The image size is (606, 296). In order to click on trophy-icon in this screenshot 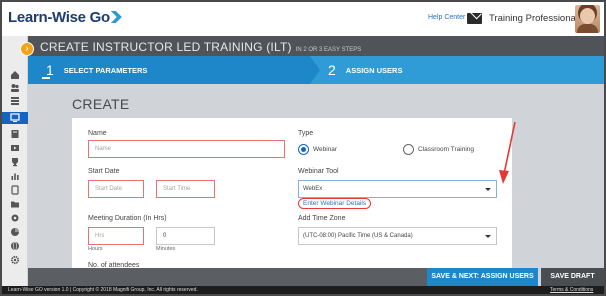, I will do `click(15, 161)`.